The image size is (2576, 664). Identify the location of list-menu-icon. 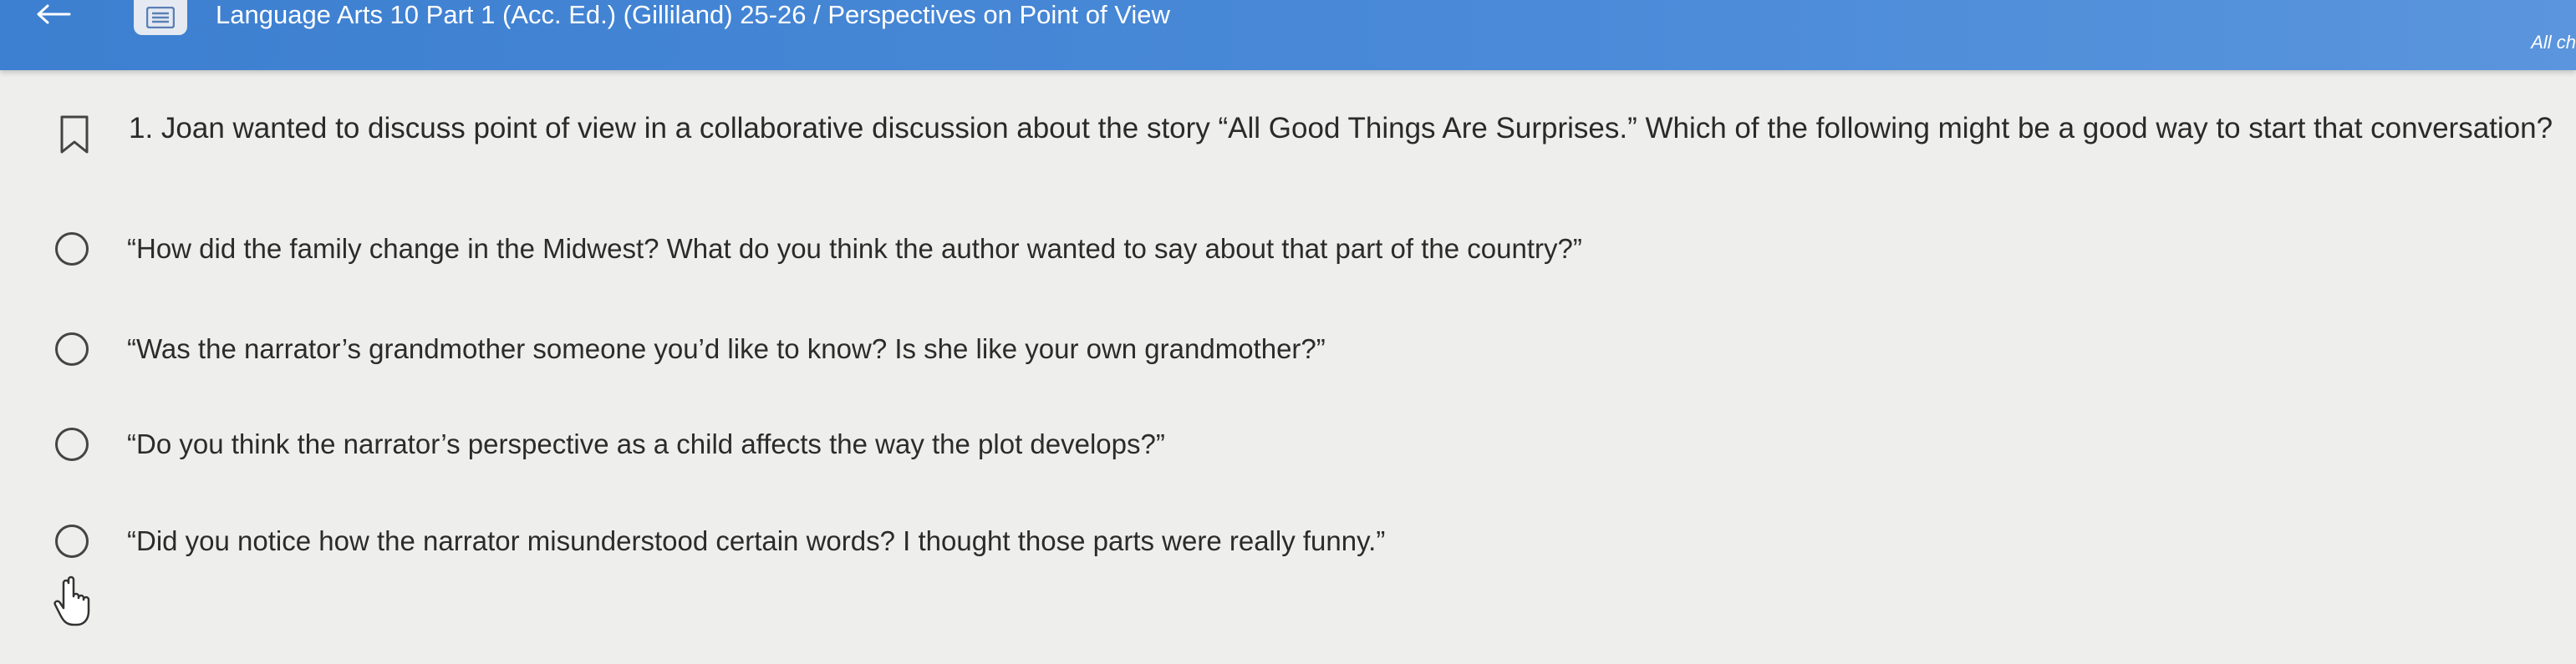
(160, 17).